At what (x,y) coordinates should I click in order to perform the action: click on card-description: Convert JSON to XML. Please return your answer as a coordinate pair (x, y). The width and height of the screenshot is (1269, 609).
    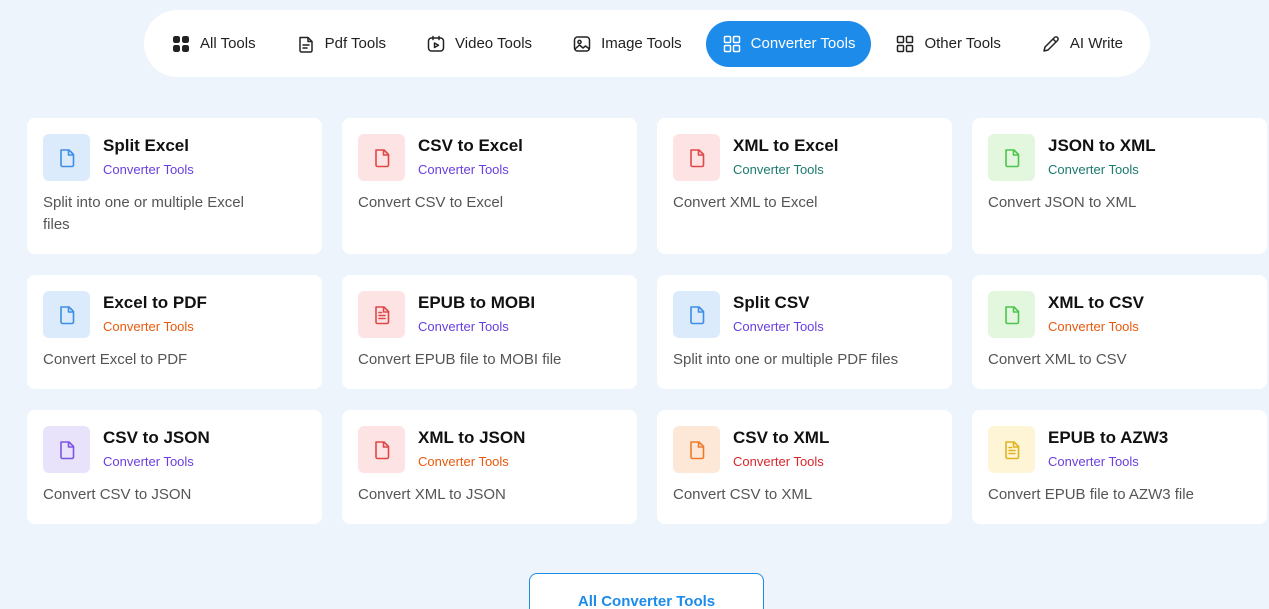
    Looking at the image, I should click on (1062, 202).